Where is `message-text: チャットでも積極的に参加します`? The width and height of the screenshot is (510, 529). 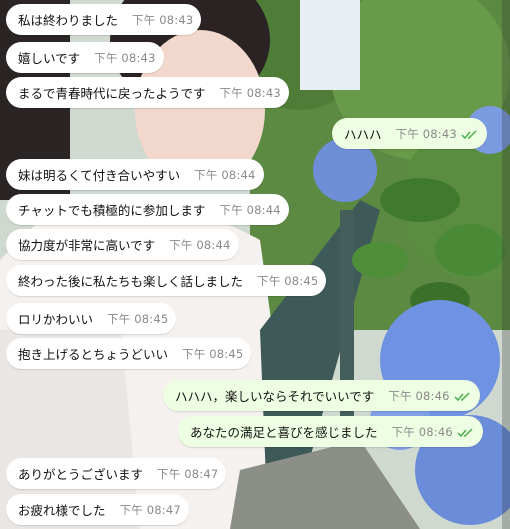
message-text: チャットでも積極的に参加します is located at coordinates (112, 210).